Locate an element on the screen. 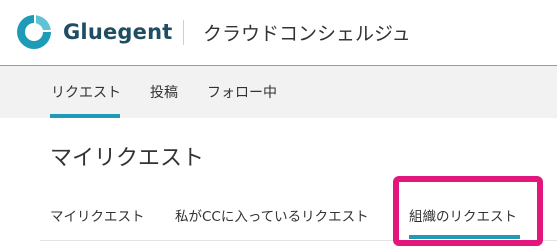 This screenshot has width=557, height=250. subtab-active-indicator is located at coordinates (464, 237).